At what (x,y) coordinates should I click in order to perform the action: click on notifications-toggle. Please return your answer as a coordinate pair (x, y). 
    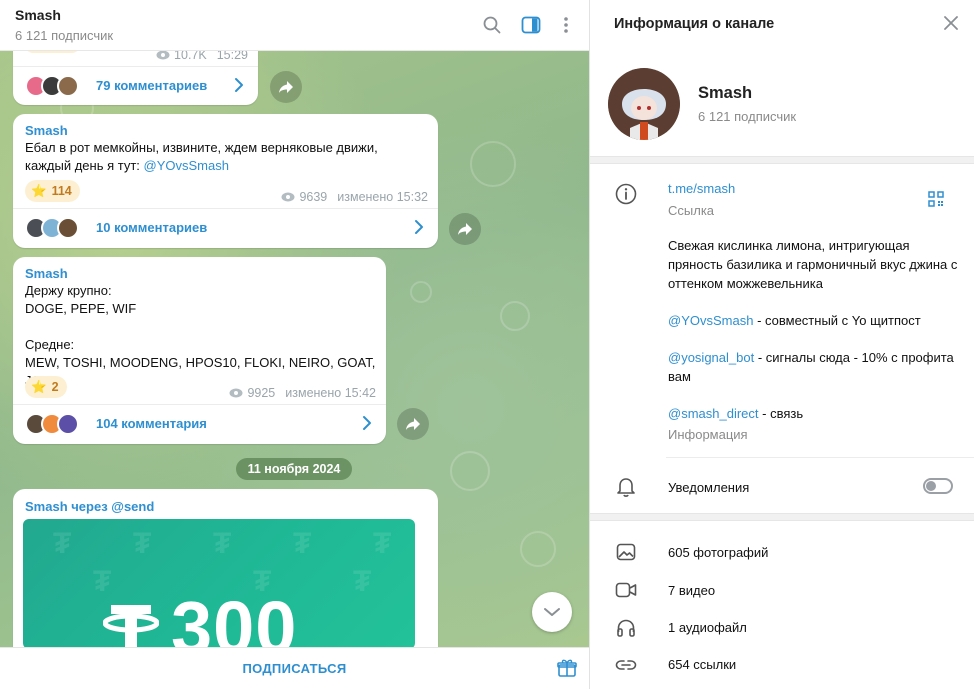
    Looking at the image, I should click on (938, 486).